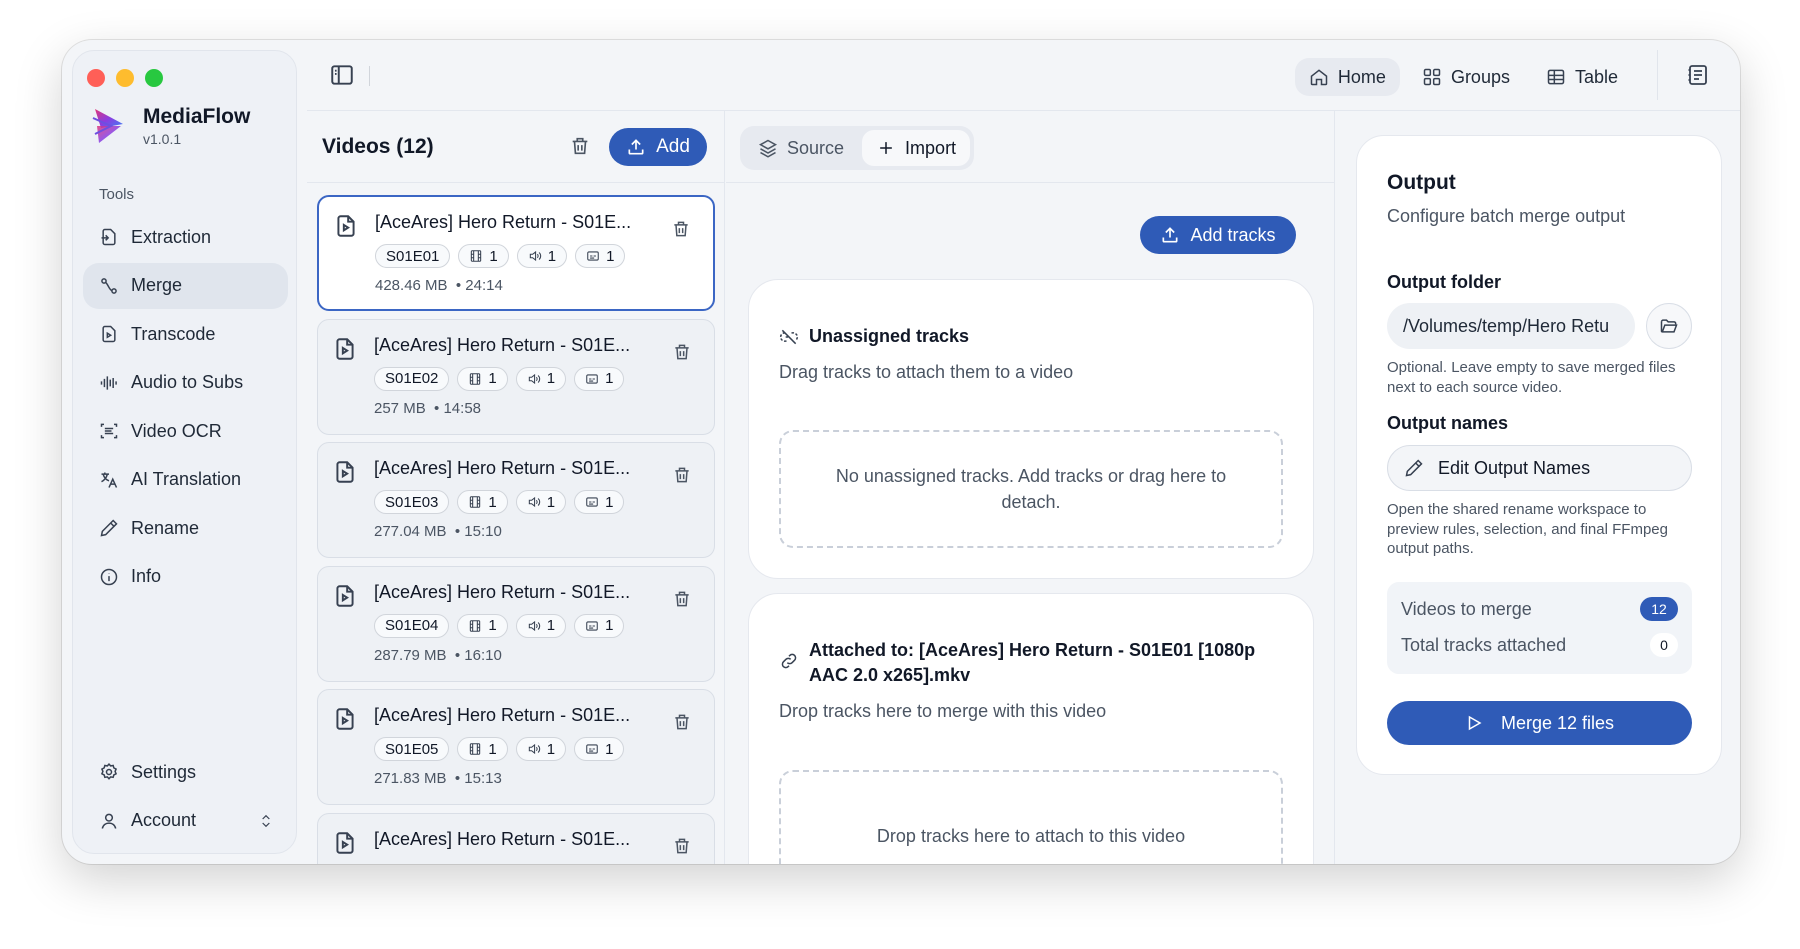 This screenshot has width=1800, height=949. Describe the element at coordinates (1511, 326) in the screenshot. I see `output-folder-input: /Volumes/temp/Hero Retu` at that location.